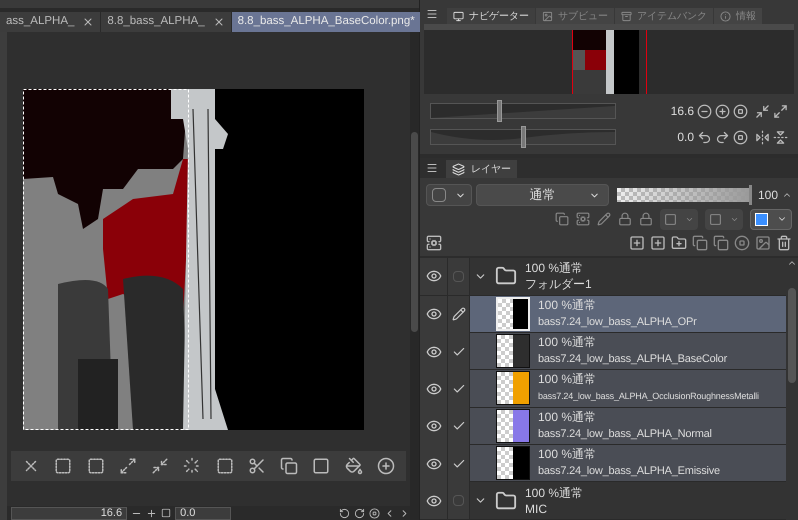  Describe the element at coordinates (166, 22) in the screenshot. I see `document-tab: 8.8_bass_ALPHA_` at that location.